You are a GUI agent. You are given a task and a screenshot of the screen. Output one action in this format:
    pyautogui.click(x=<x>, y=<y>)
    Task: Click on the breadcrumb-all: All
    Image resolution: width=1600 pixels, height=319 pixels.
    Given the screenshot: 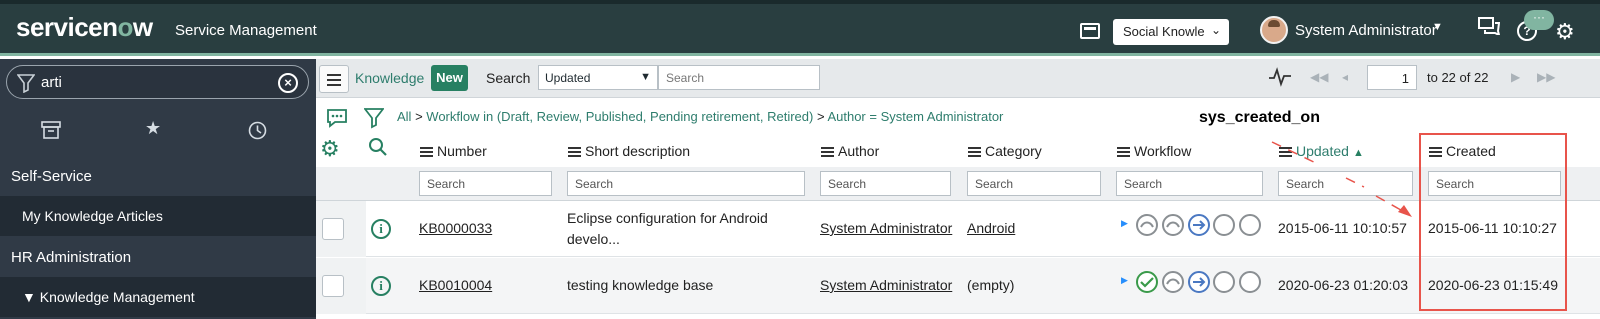 What is the action you would take?
    pyautogui.click(x=404, y=116)
    